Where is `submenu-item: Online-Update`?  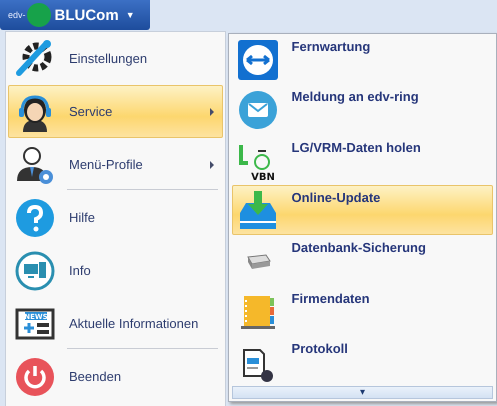
submenu-item: Online-Update is located at coordinates (362, 210).